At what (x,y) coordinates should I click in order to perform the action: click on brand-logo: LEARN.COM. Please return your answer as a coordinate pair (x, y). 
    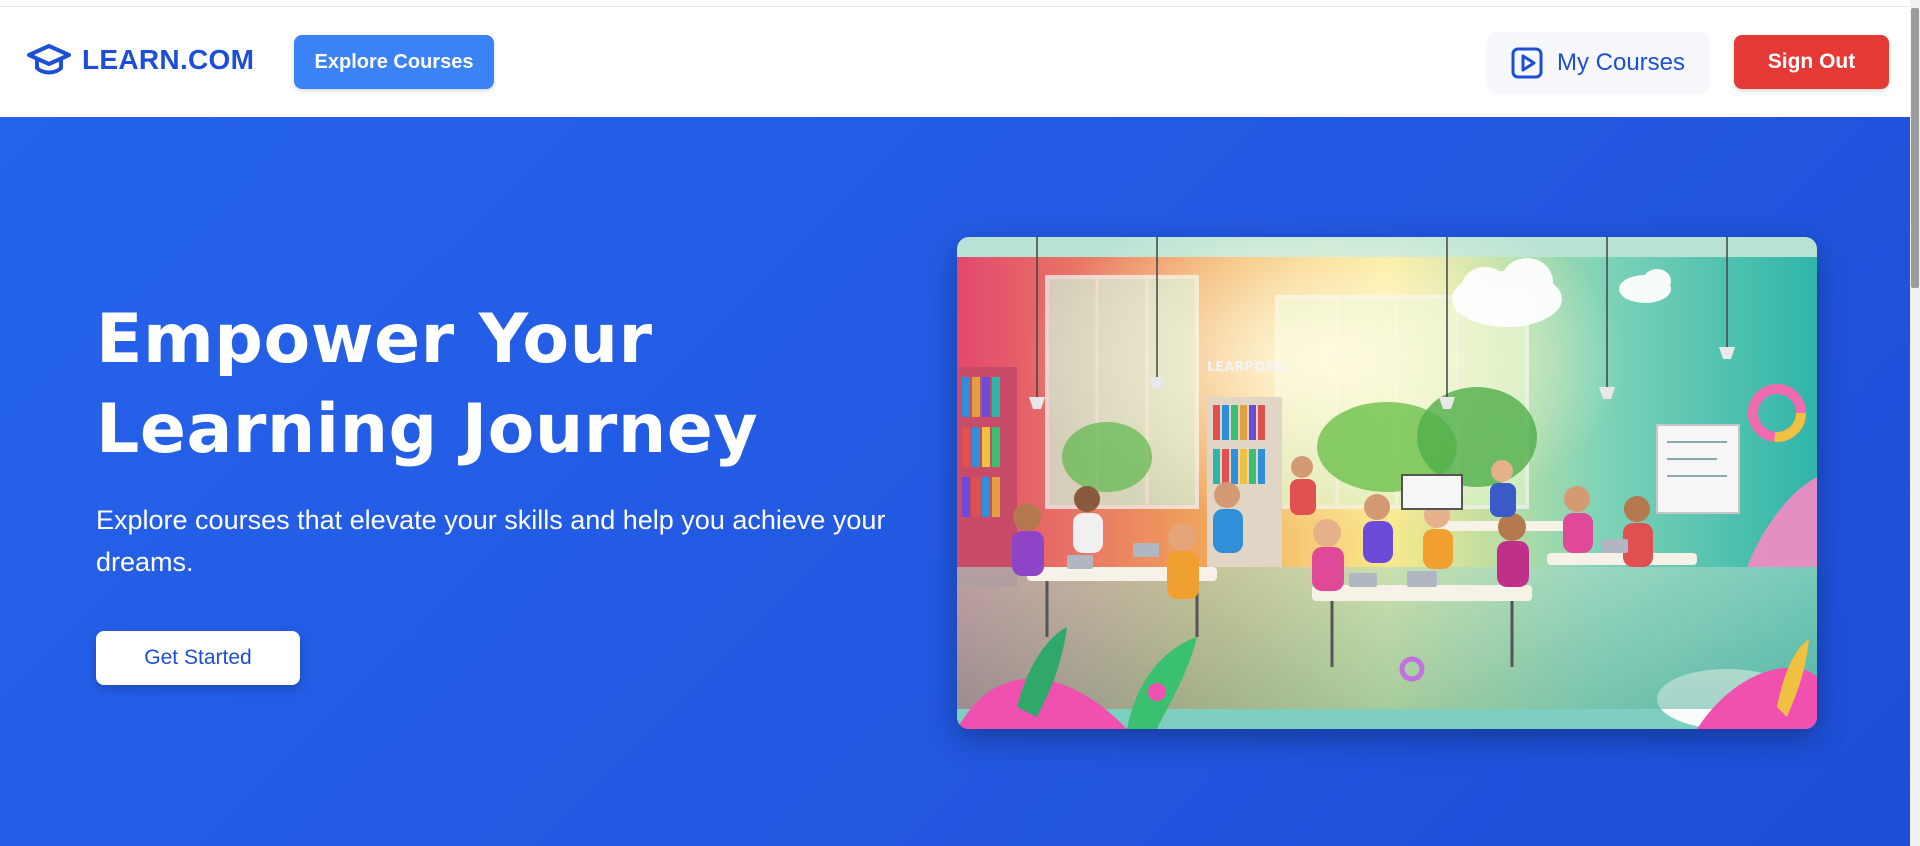
    Looking at the image, I should click on (140, 60).